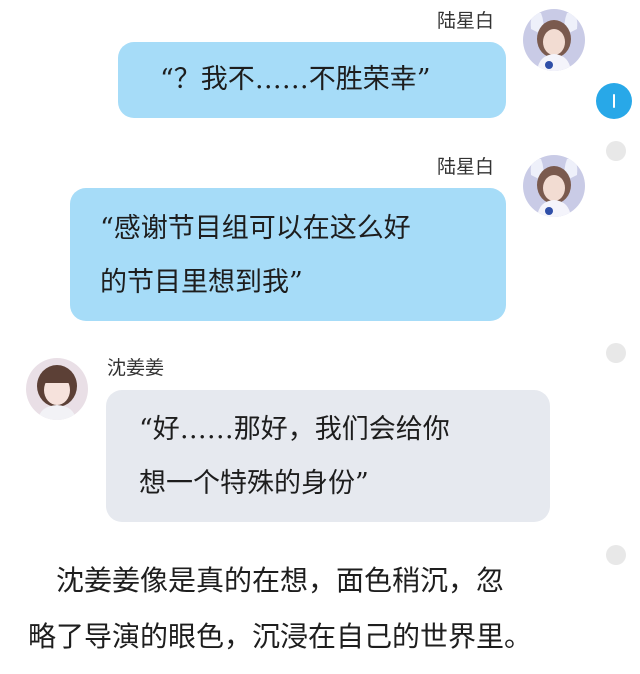 This screenshot has width=640, height=674. I want to click on message-bubble: “感谢节目组可以在这么好 的节目里想到我”, so click(288, 254).